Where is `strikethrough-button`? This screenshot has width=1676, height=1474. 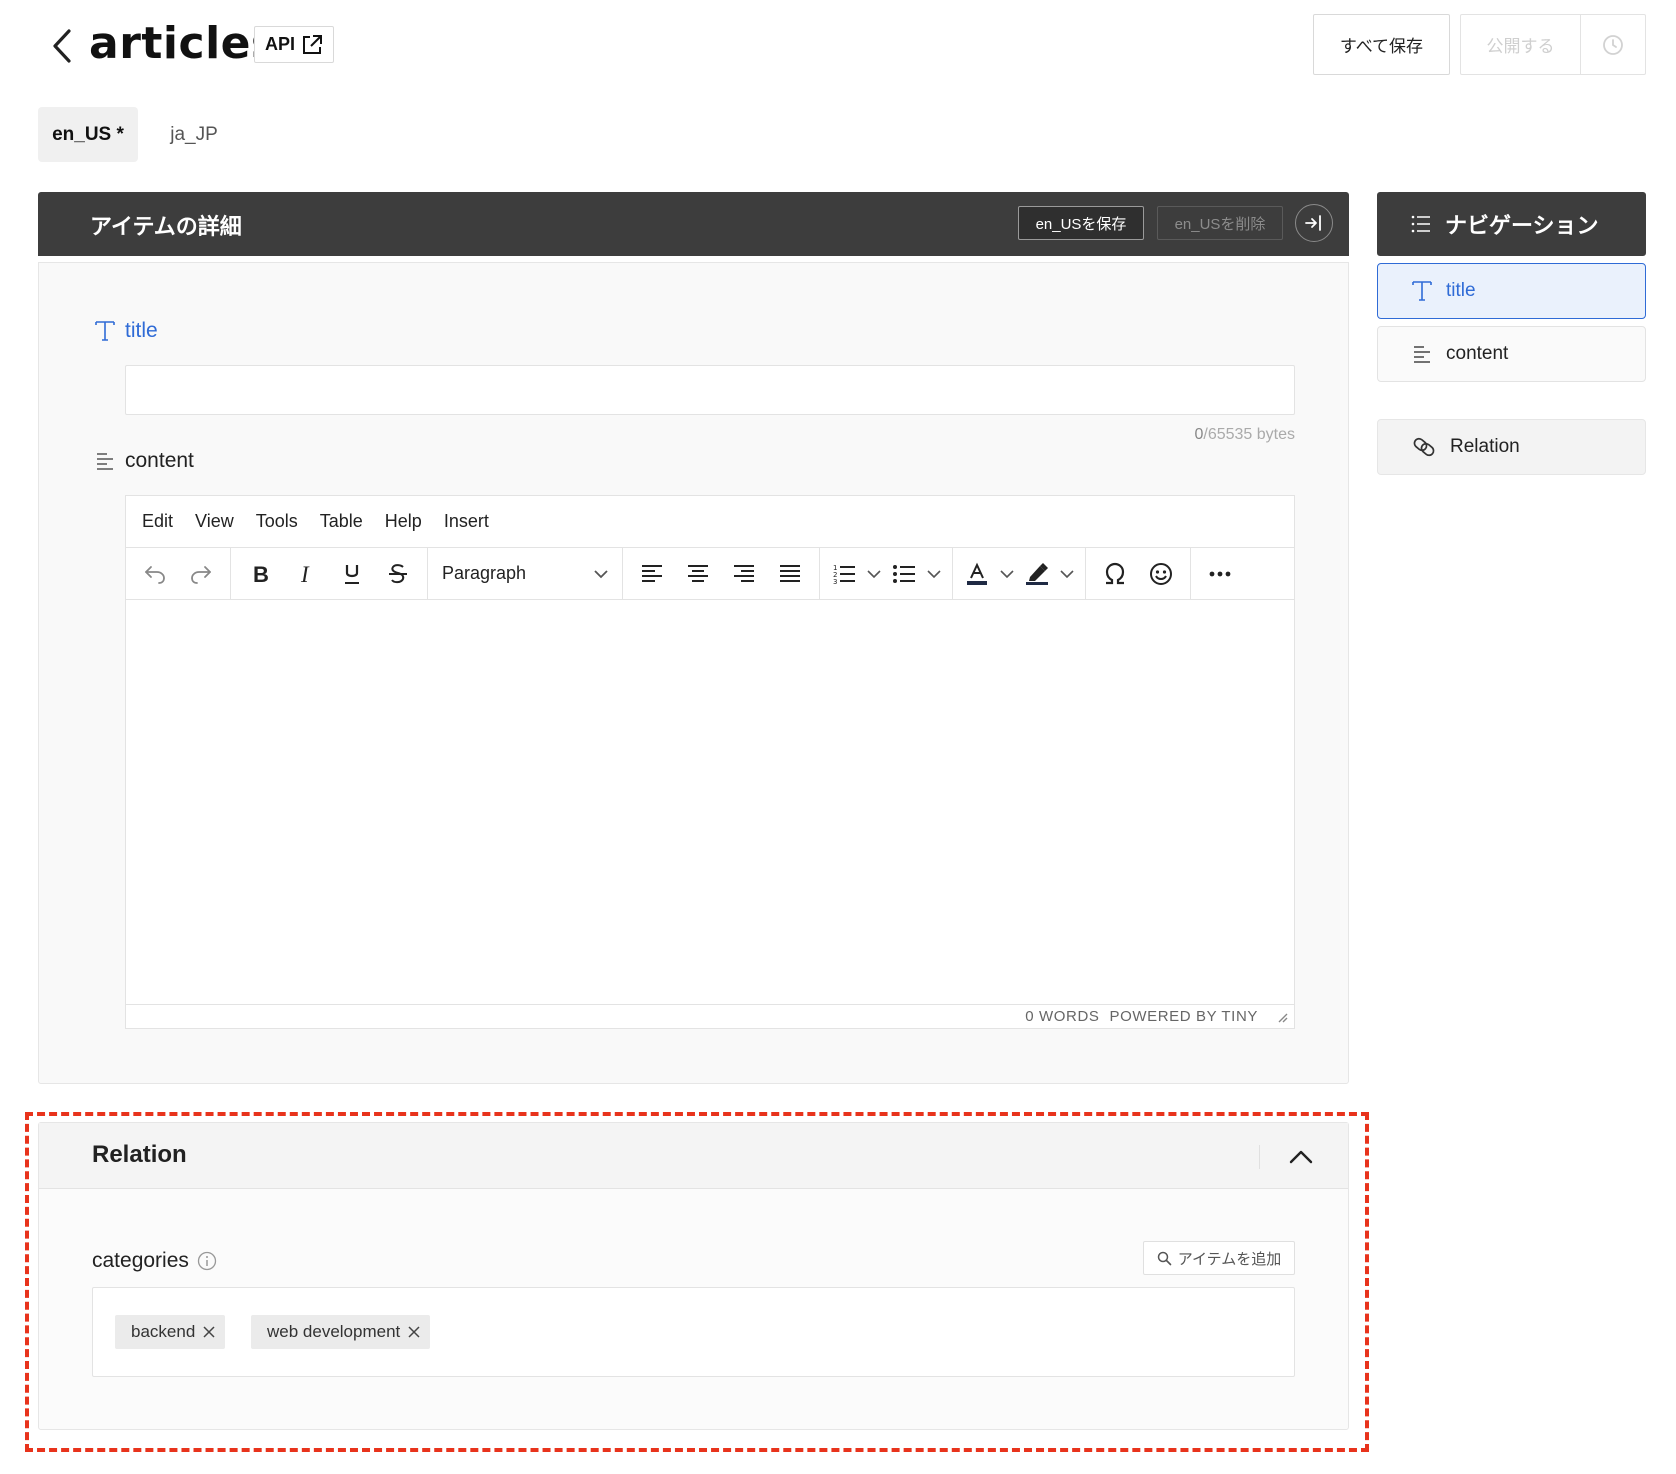
strikethrough-button is located at coordinates (398, 574).